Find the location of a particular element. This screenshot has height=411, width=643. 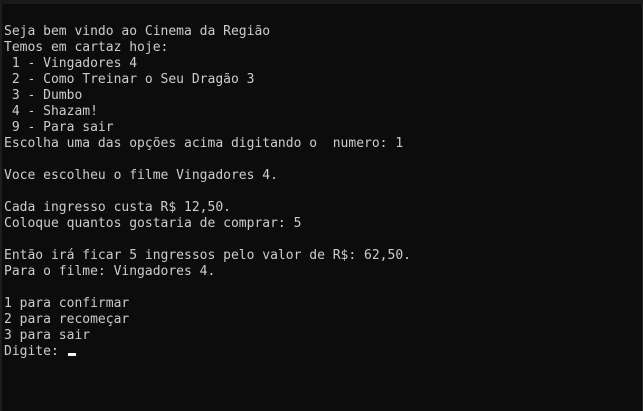

menu-option: 2 - Como Treinar o Seu Dragão 3 is located at coordinates (129, 79).